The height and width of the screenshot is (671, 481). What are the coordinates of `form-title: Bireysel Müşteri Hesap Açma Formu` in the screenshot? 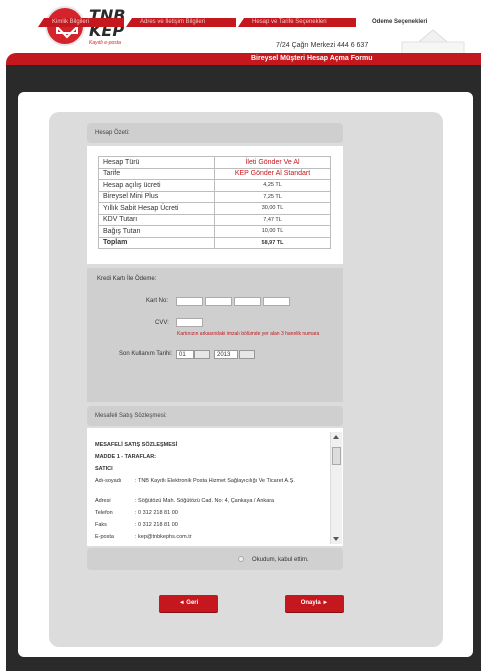 It's located at (312, 58).